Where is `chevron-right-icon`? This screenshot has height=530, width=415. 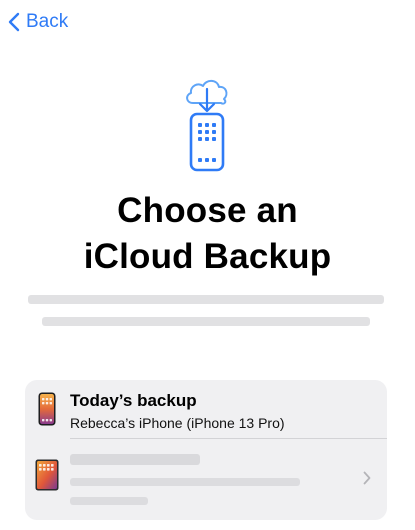 chevron-right-icon is located at coordinates (367, 480).